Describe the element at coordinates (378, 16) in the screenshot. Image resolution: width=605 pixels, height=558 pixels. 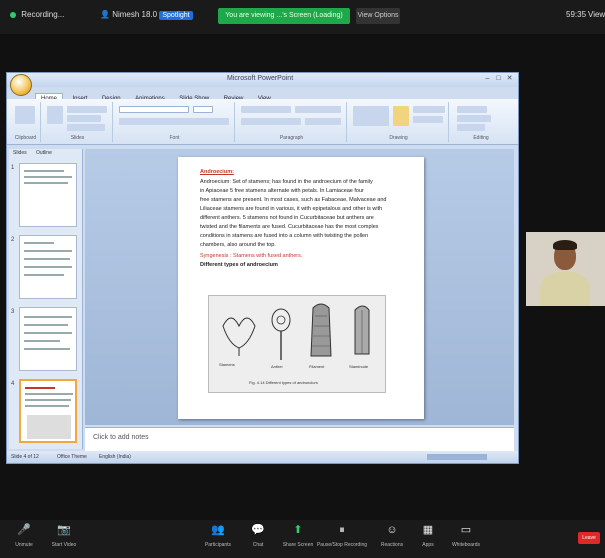
I see `view-options-button: View Options` at that location.